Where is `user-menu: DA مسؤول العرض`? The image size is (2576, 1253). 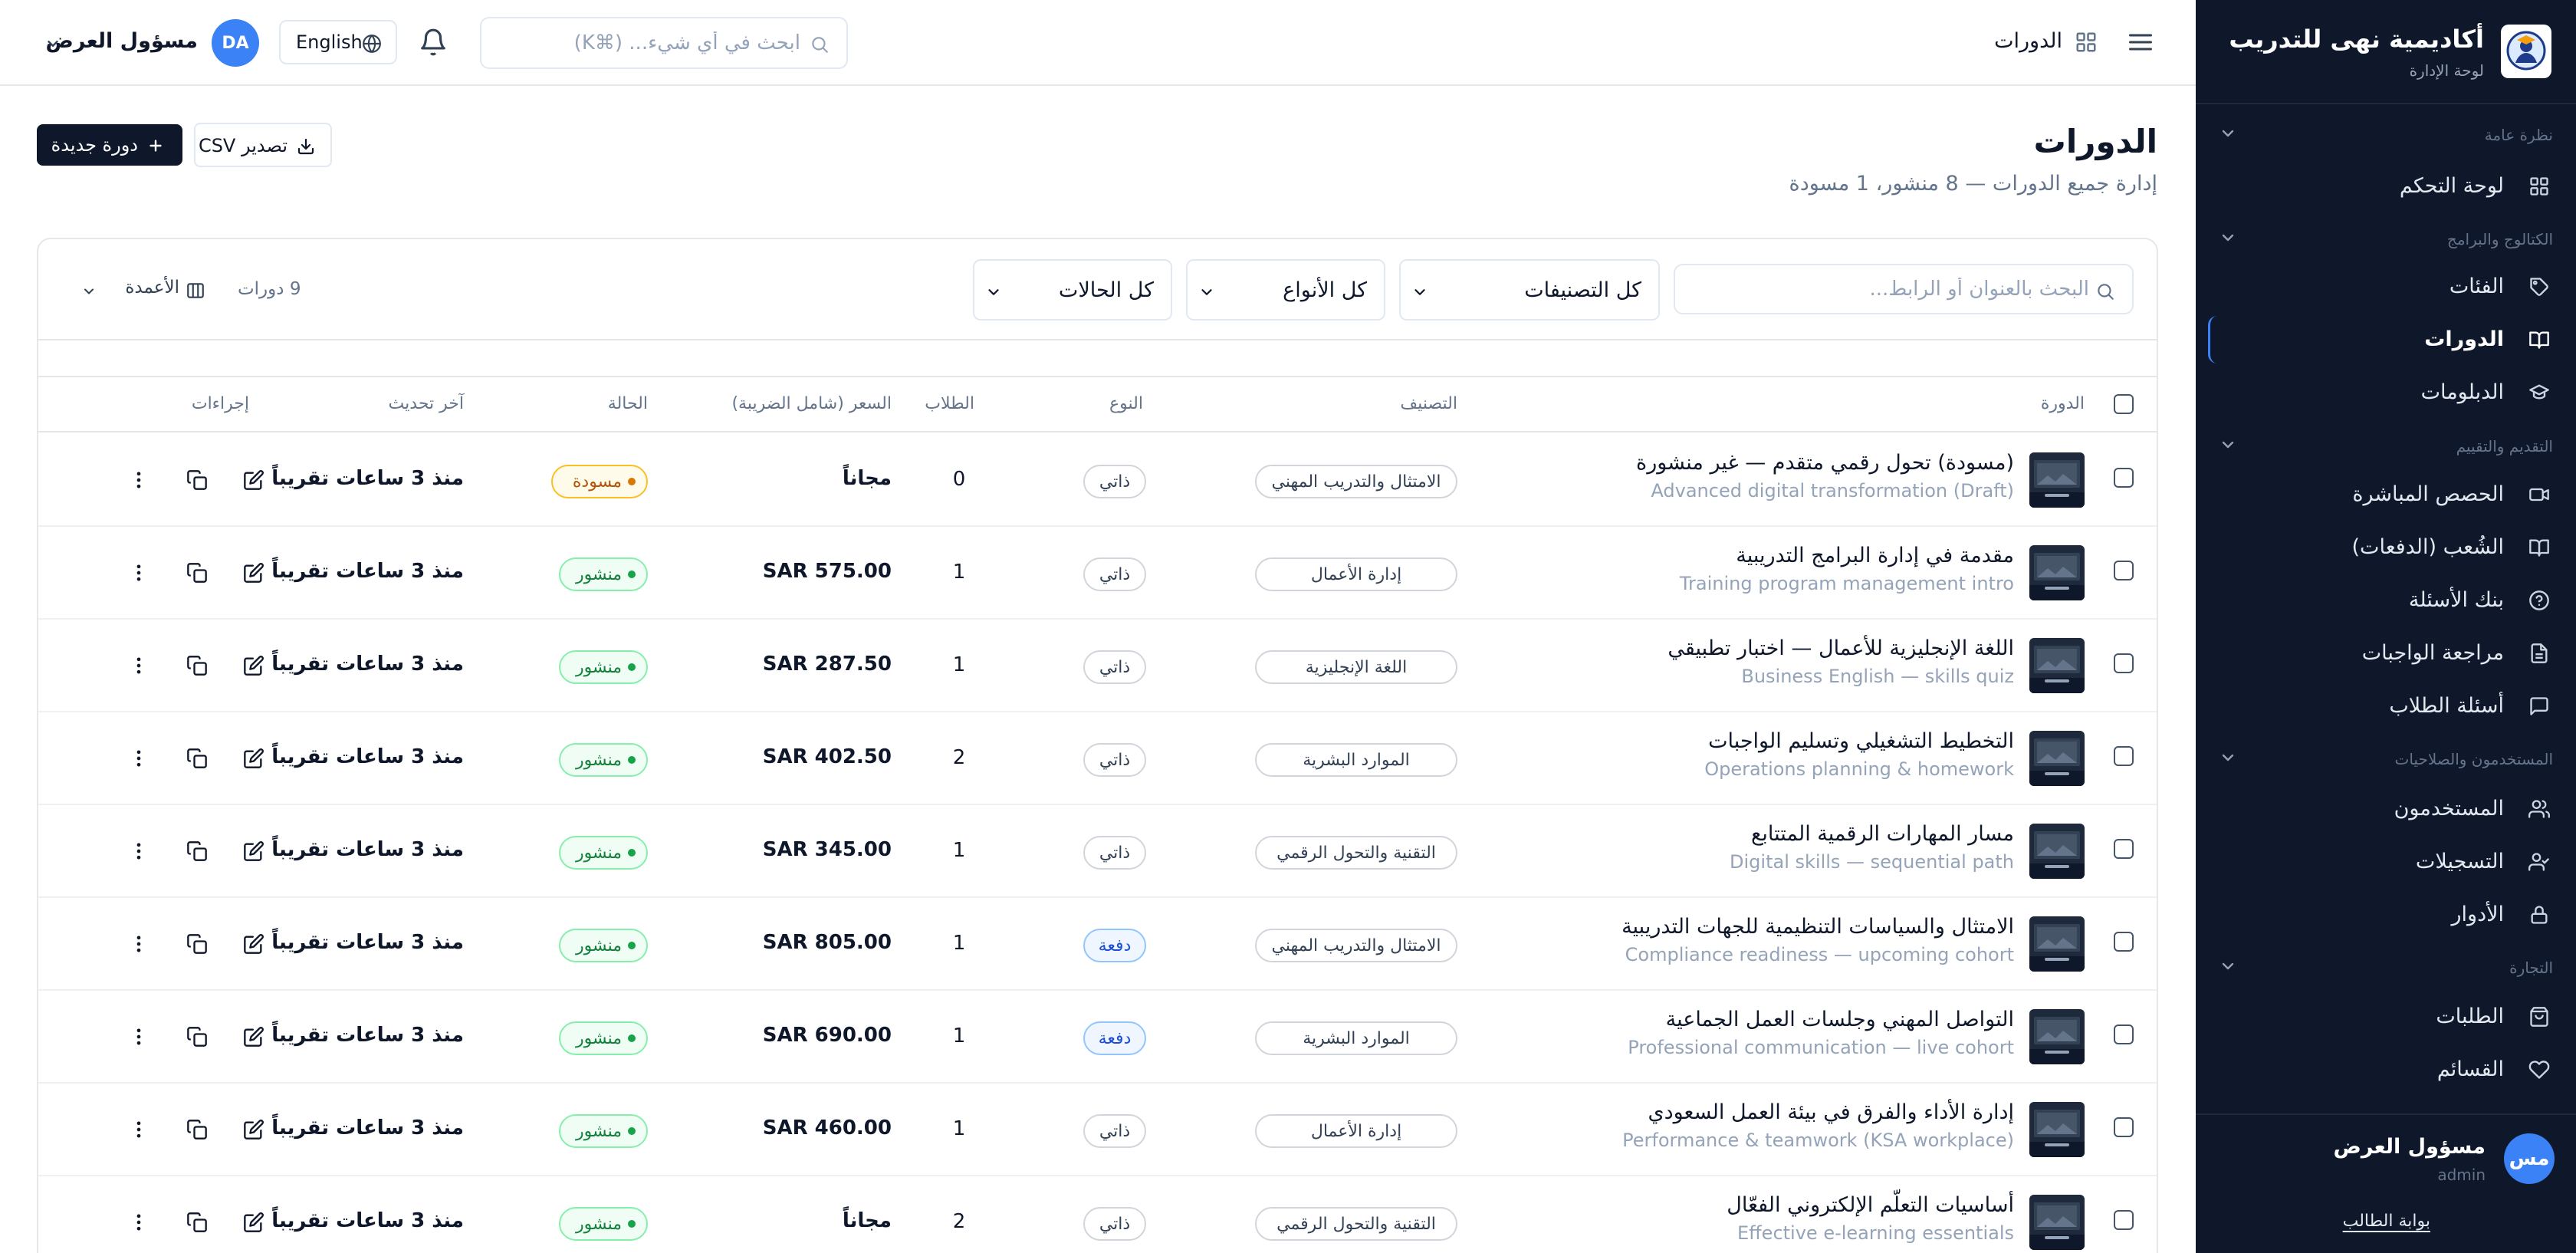 user-menu: DA مسؤول العرض is located at coordinates (148, 42).